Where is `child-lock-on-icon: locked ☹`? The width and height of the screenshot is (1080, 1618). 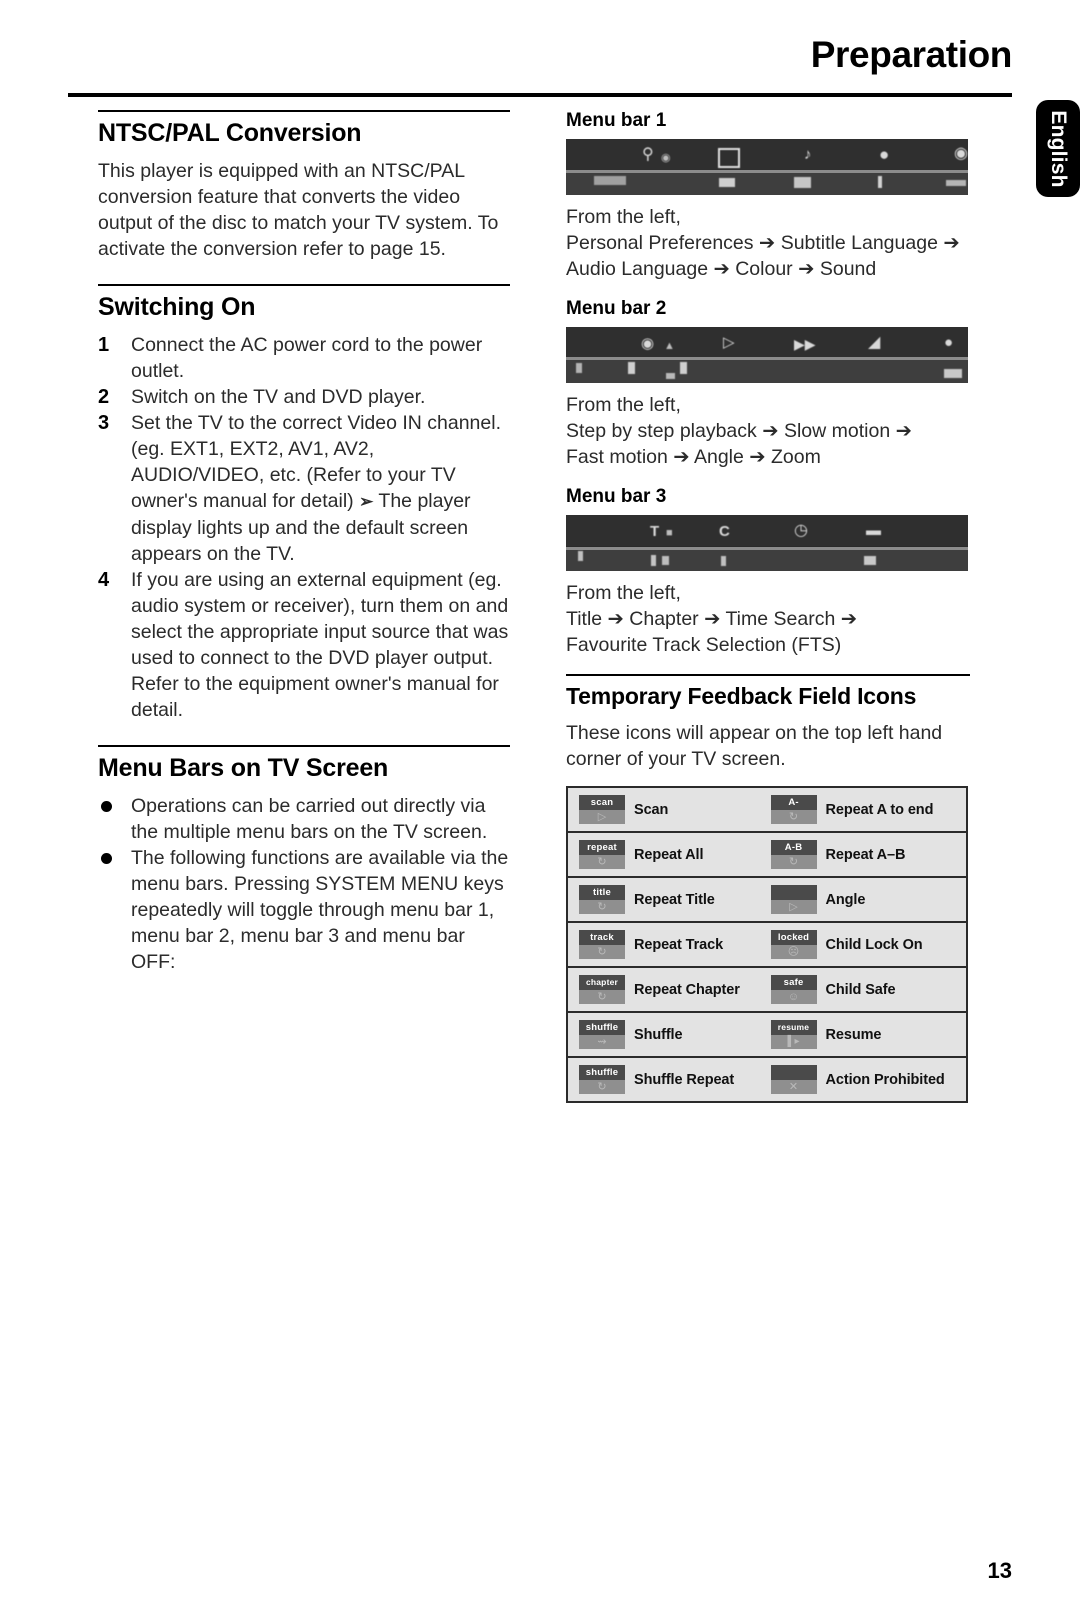
child-lock-on-icon: locked ☹ is located at coordinates (793, 944).